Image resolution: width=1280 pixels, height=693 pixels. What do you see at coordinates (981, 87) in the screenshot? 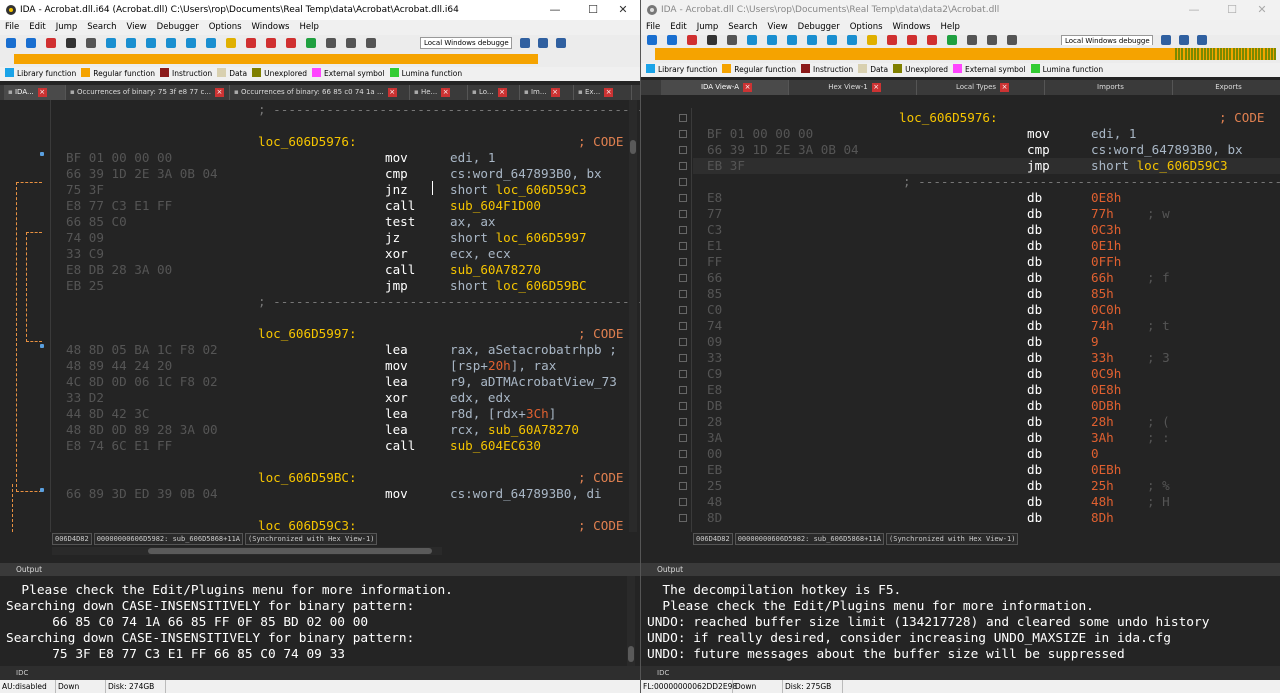
I see `tab-2: Local Types ×` at bounding box center [981, 87].